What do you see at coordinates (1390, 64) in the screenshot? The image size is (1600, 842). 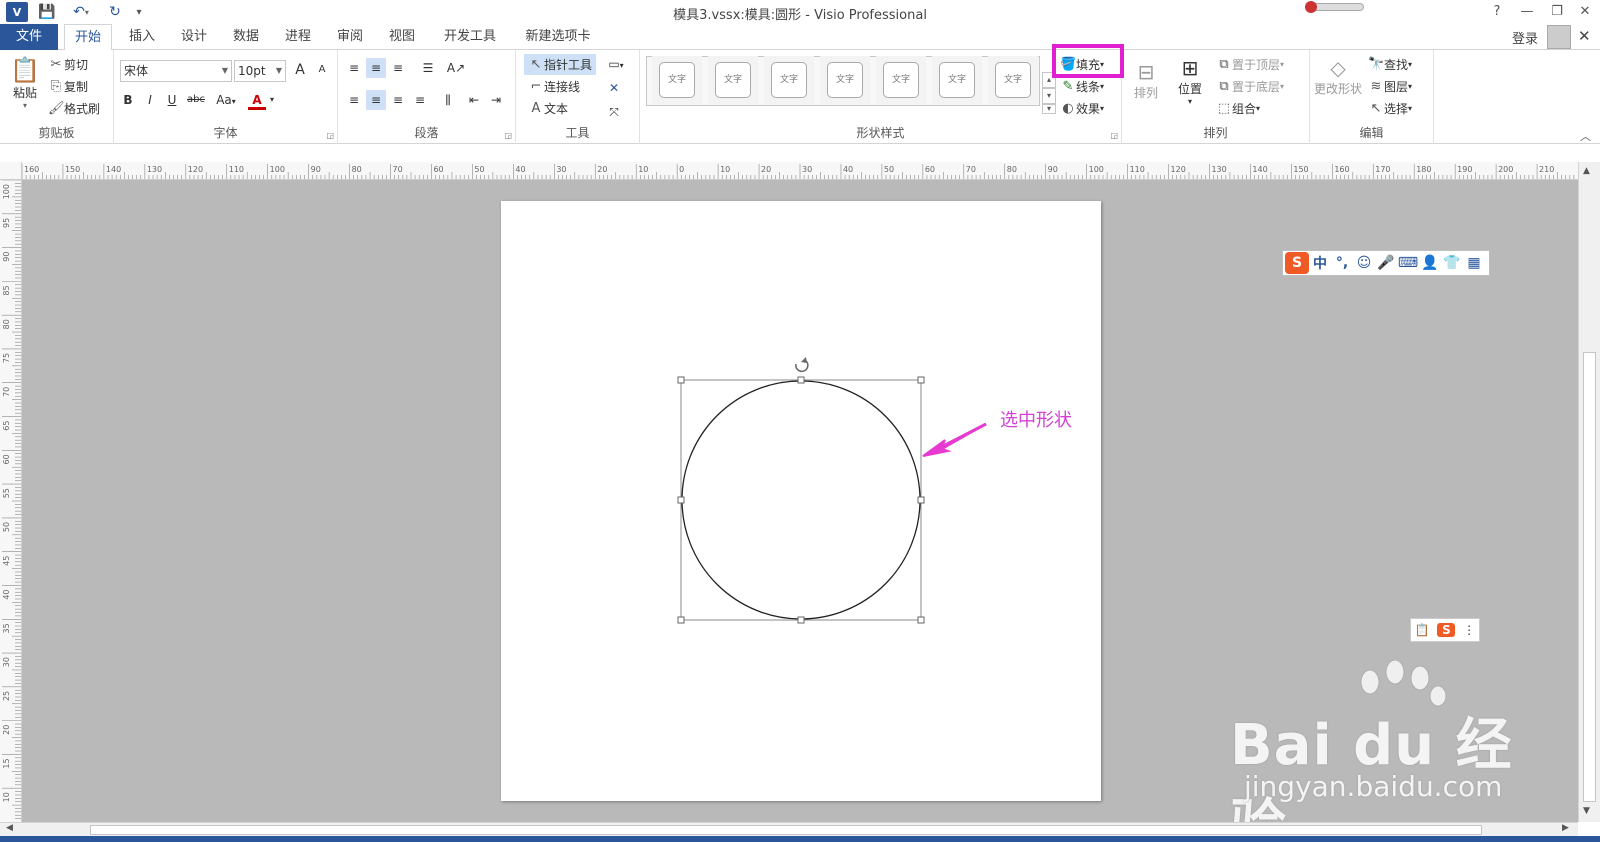 I see `find-button: 🔭 查找 ▾` at bounding box center [1390, 64].